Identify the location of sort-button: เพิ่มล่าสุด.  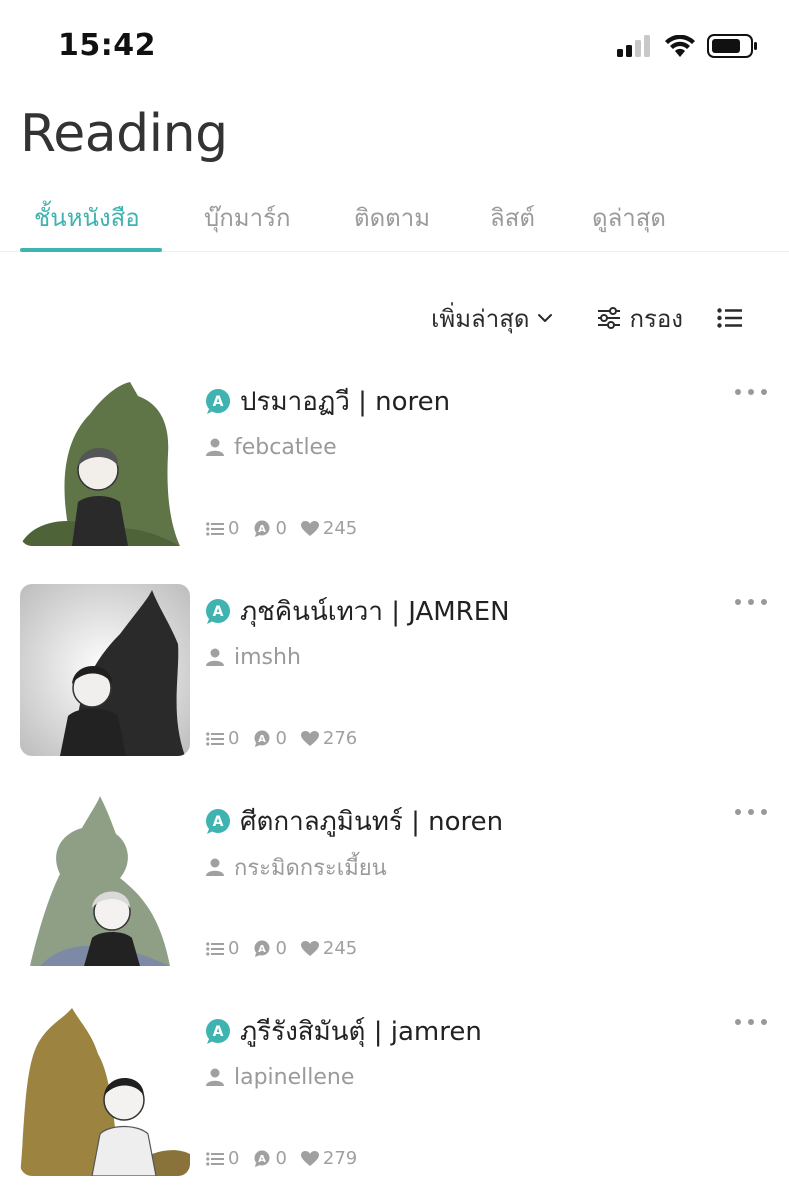
(492, 318).